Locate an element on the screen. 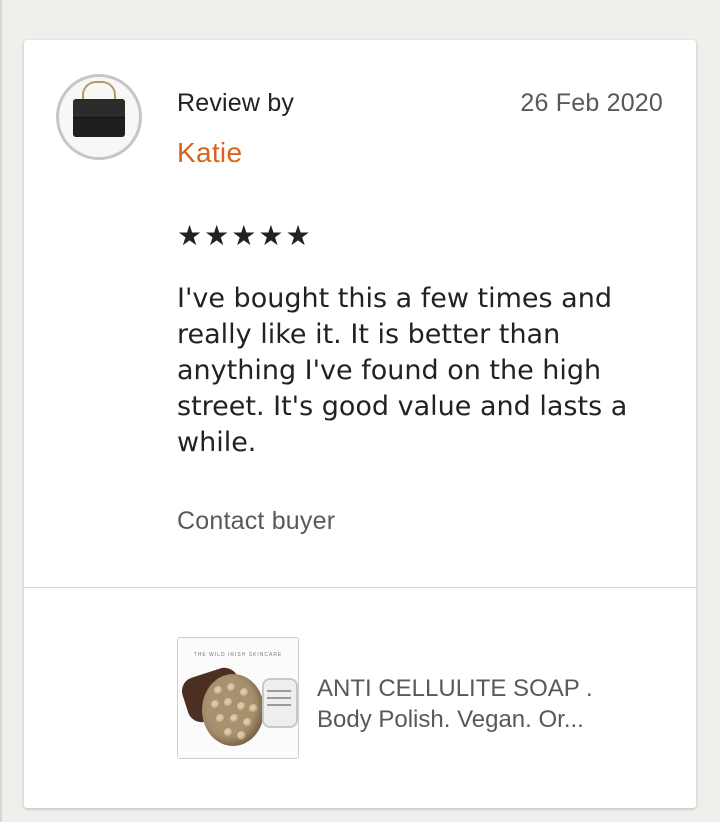 The height and width of the screenshot is (822, 720). product-brand-label: THE WILD IRISH SKINCARE is located at coordinates (238, 655).